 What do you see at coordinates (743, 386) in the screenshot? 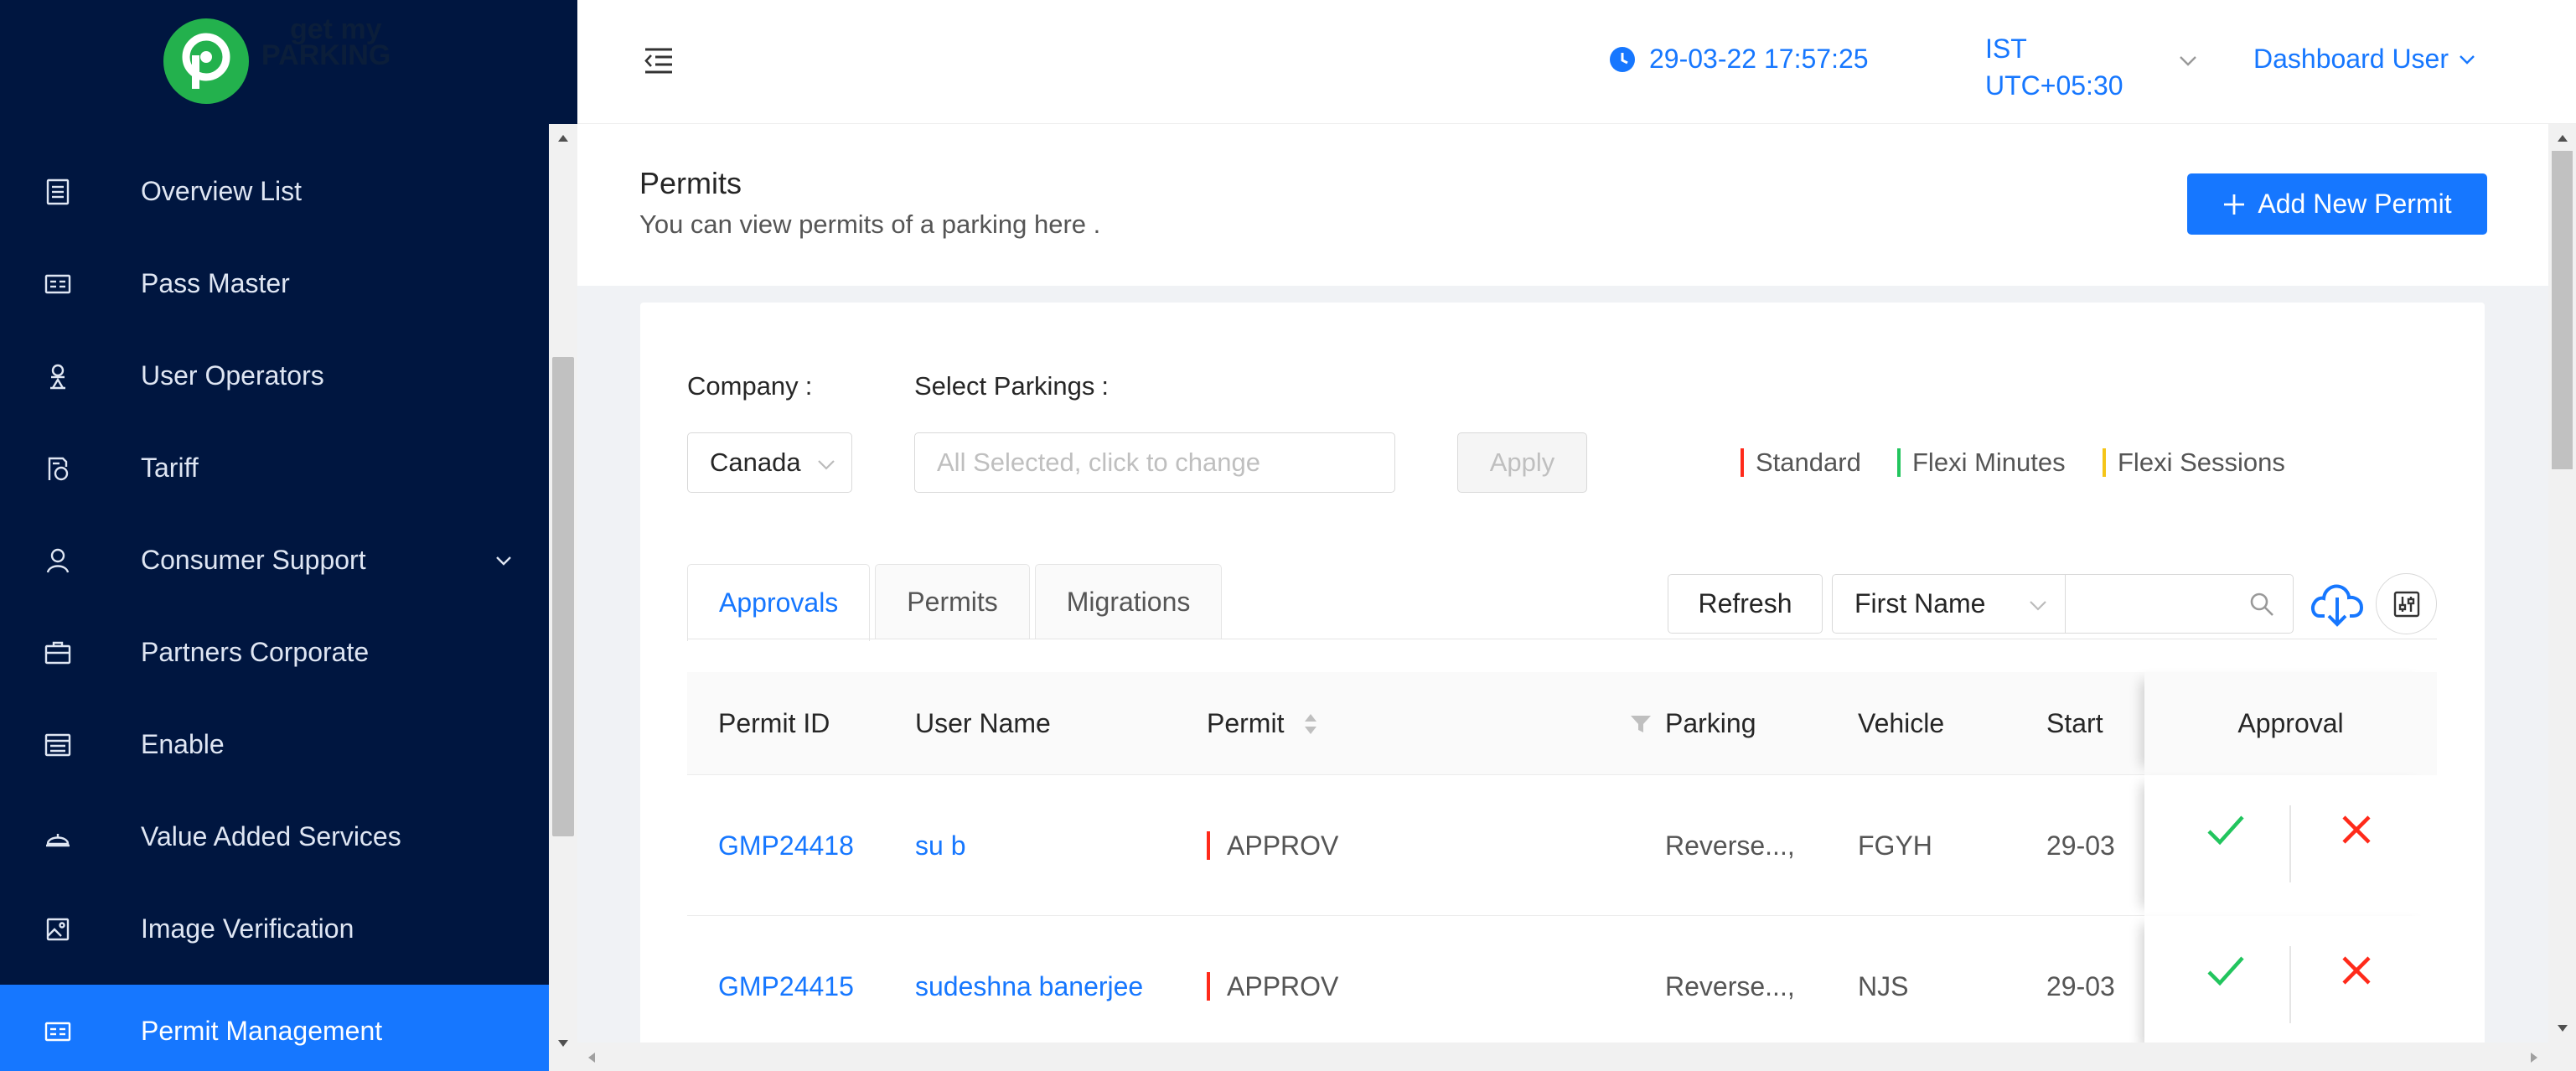
I see `company-label-text: Company` at bounding box center [743, 386].